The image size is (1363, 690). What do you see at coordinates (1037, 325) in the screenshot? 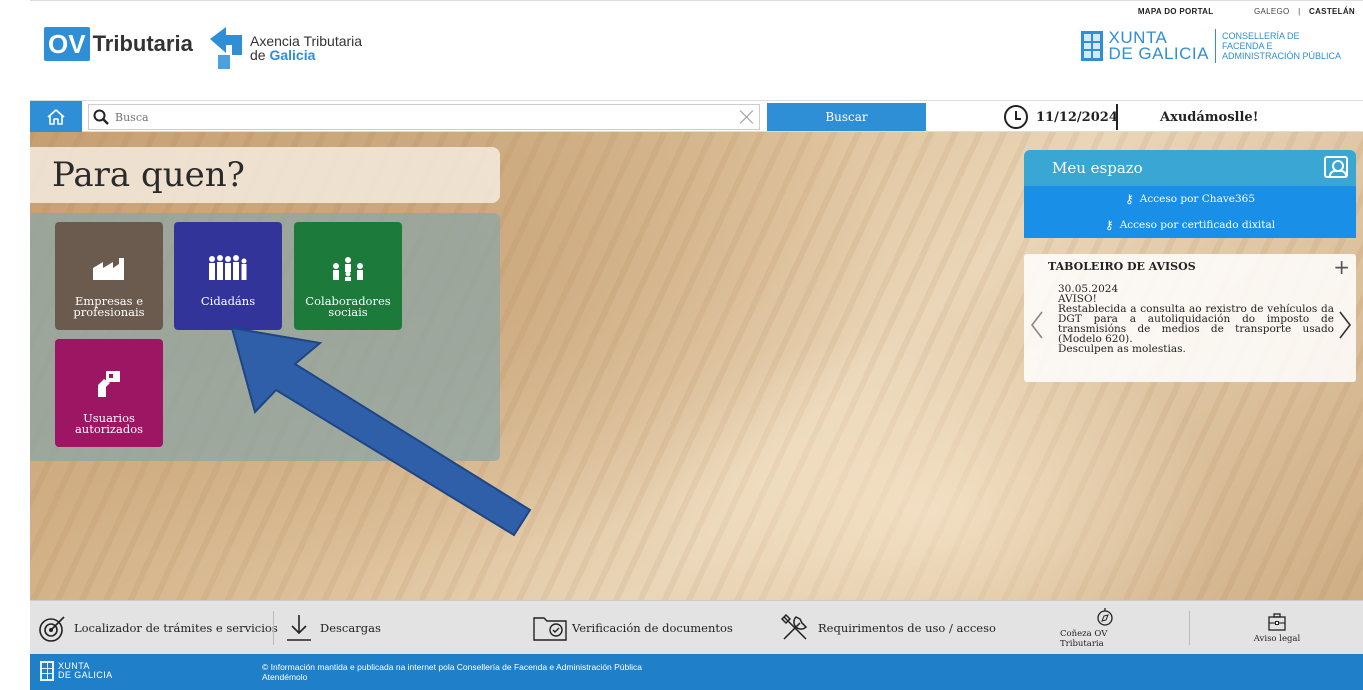
I see `prev-chevron-icon` at bounding box center [1037, 325].